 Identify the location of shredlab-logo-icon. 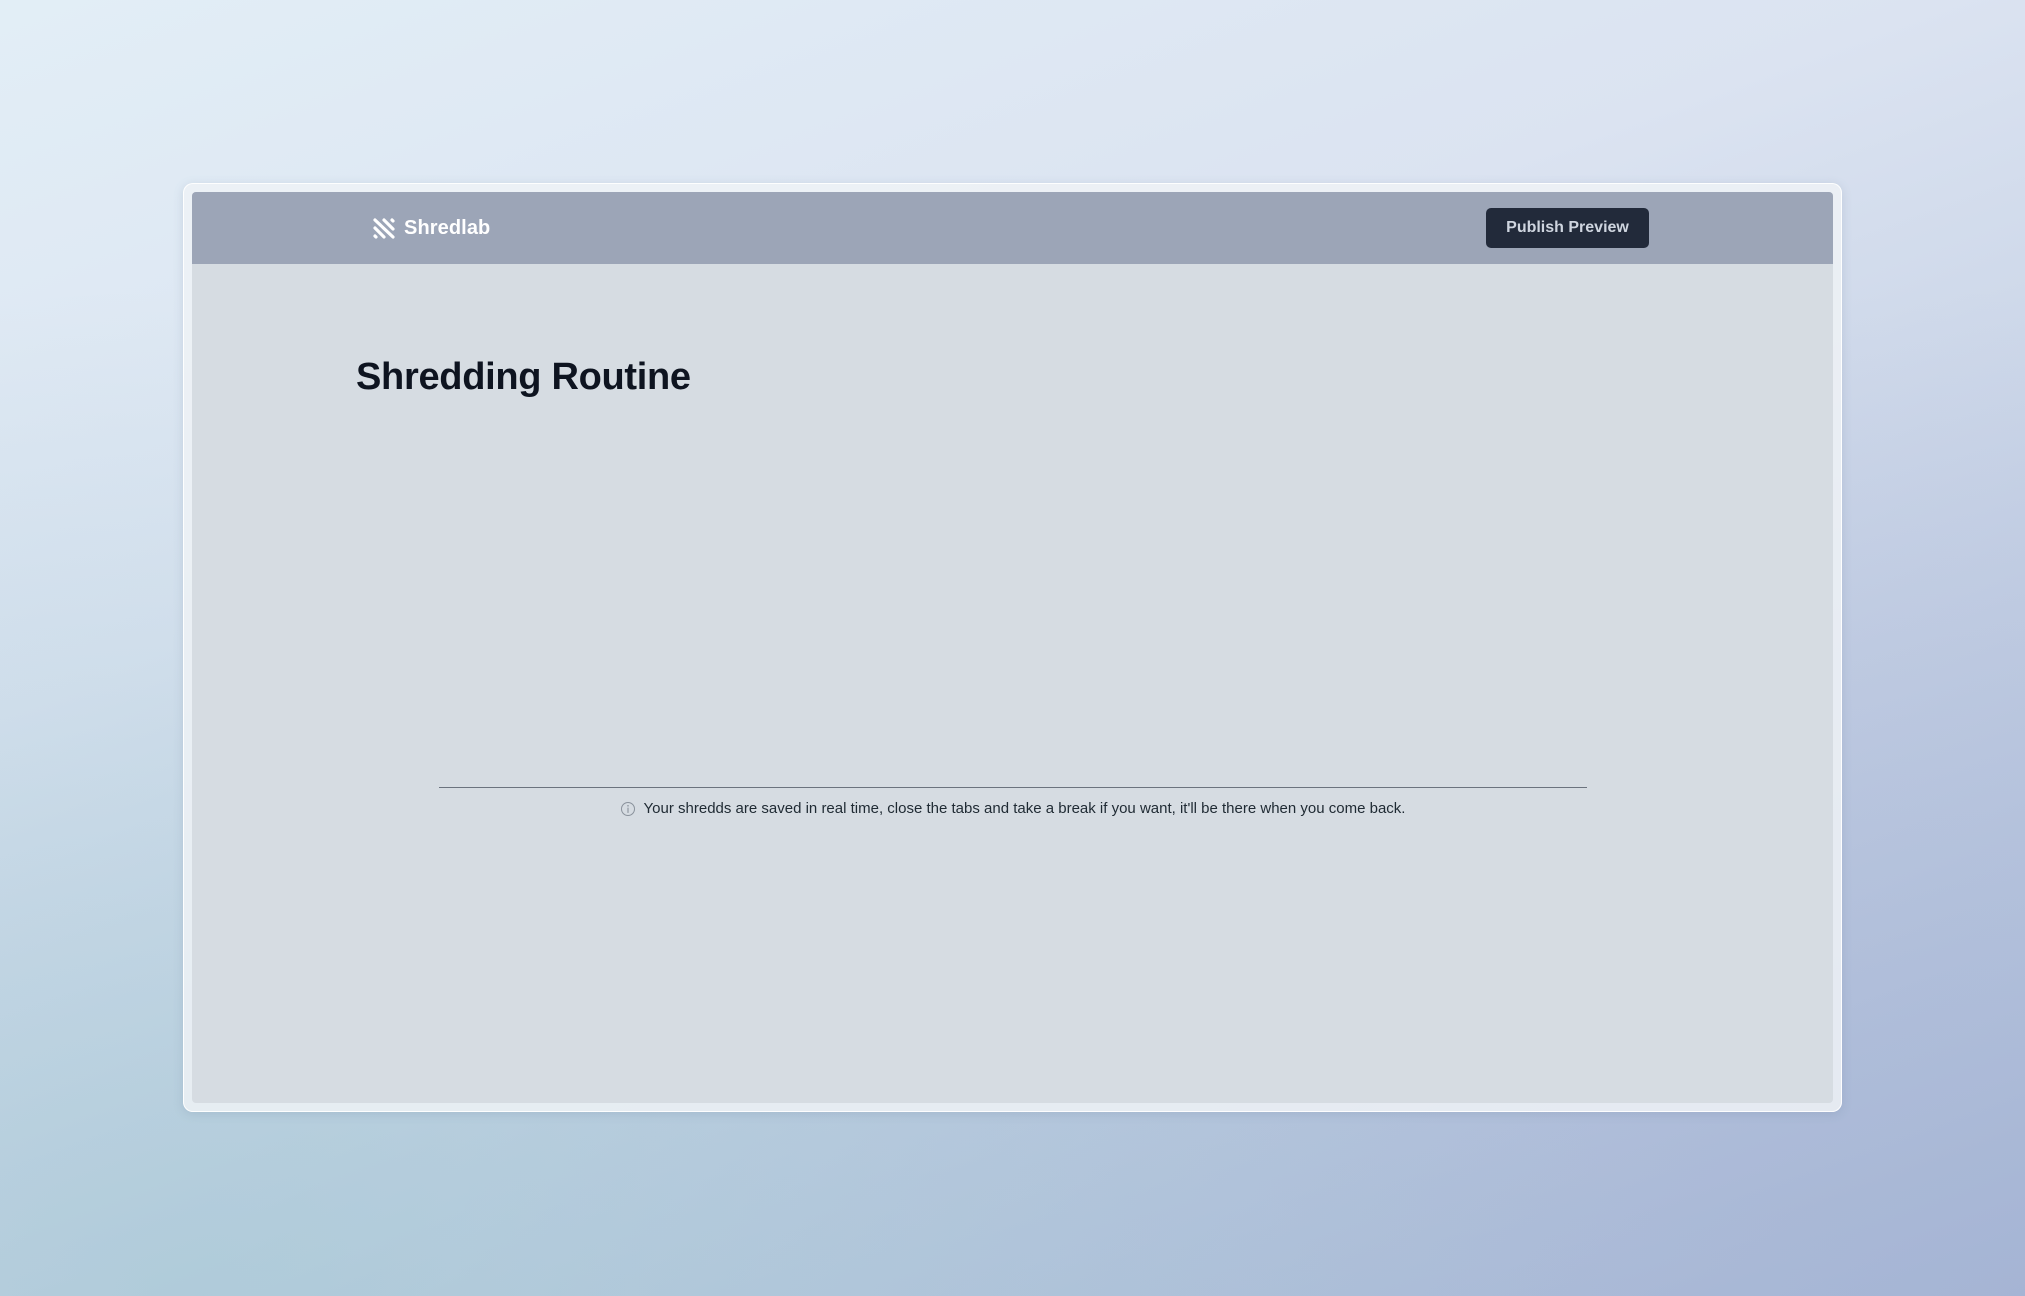
(384, 228).